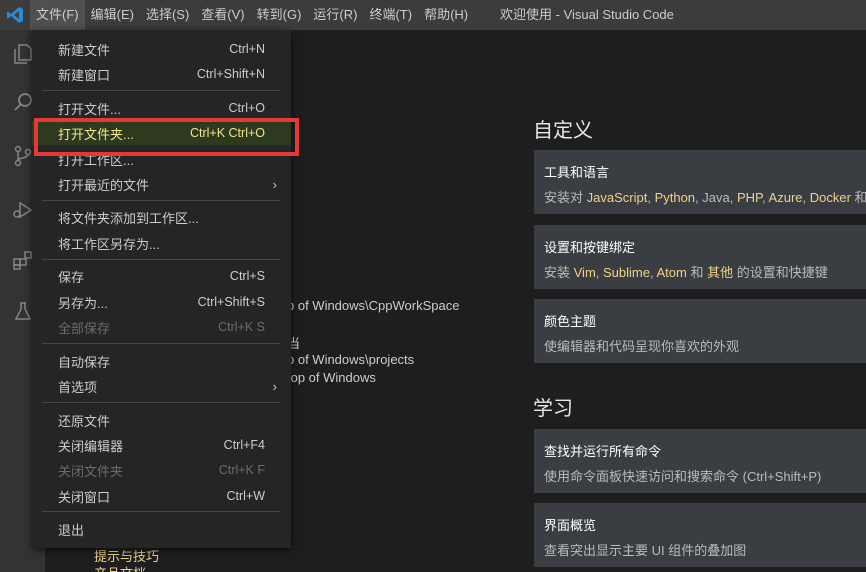 The image size is (866, 572). What do you see at coordinates (161, 302) in the screenshot?
I see `menu-item-save-as: 另存为... Ctrl+Shift+S` at bounding box center [161, 302].